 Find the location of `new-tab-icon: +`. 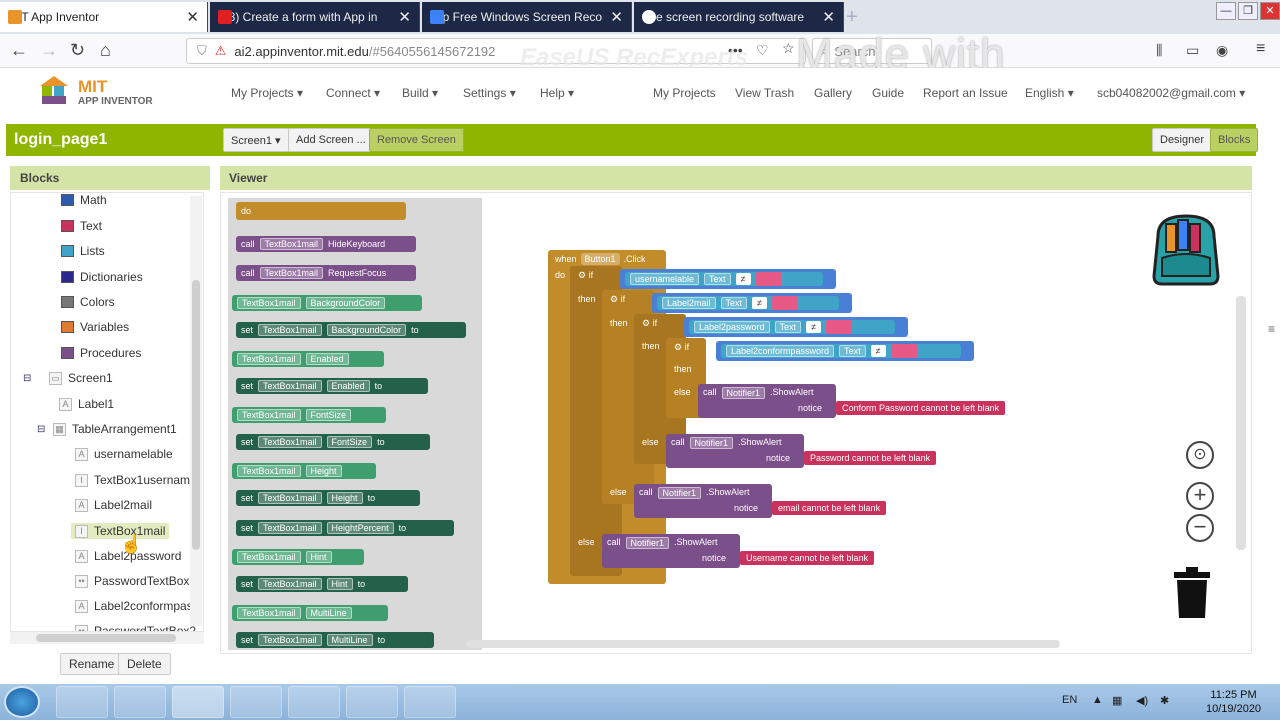

new-tab-icon: + is located at coordinates (852, 17).